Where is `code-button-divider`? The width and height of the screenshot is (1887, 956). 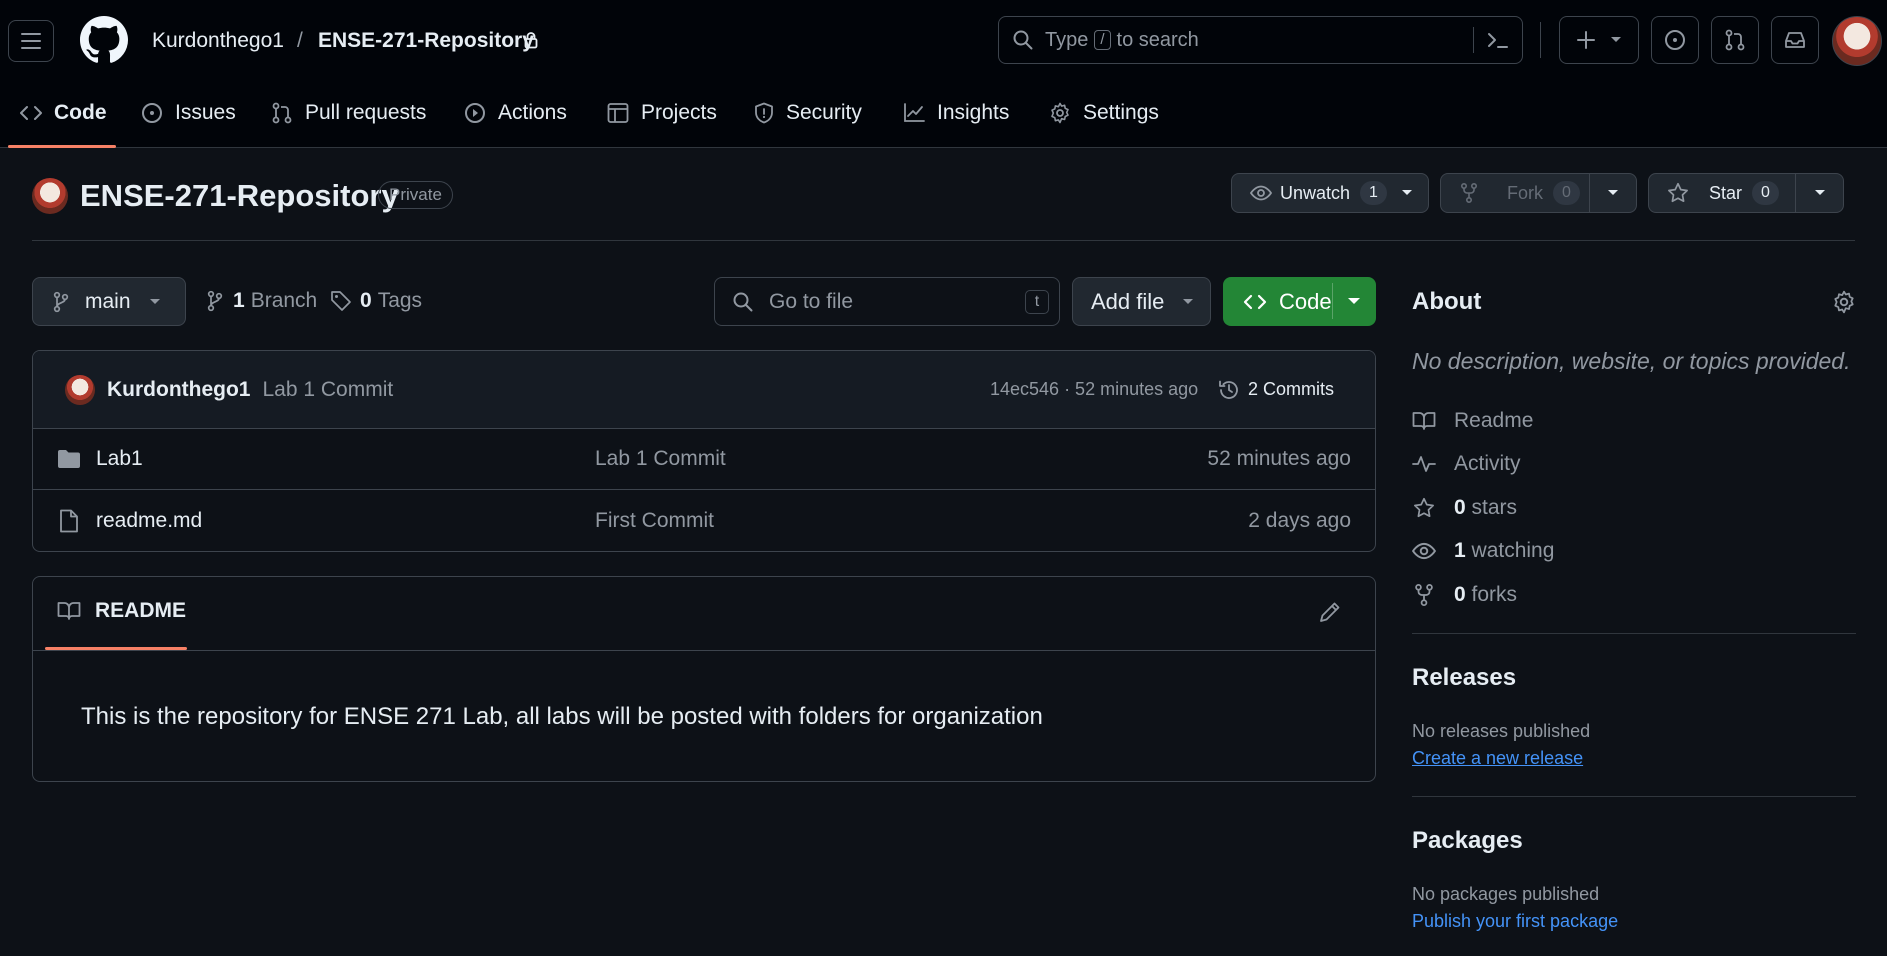
code-button-divider is located at coordinates (1332, 301).